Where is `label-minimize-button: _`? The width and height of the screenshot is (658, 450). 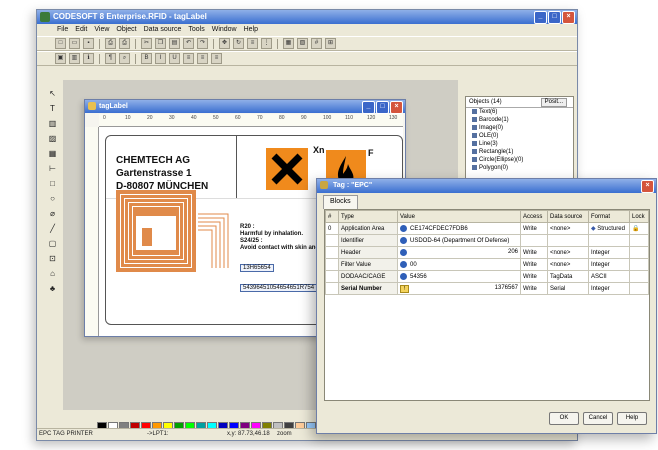 label-minimize-button: _ is located at coordinates (368, 107).